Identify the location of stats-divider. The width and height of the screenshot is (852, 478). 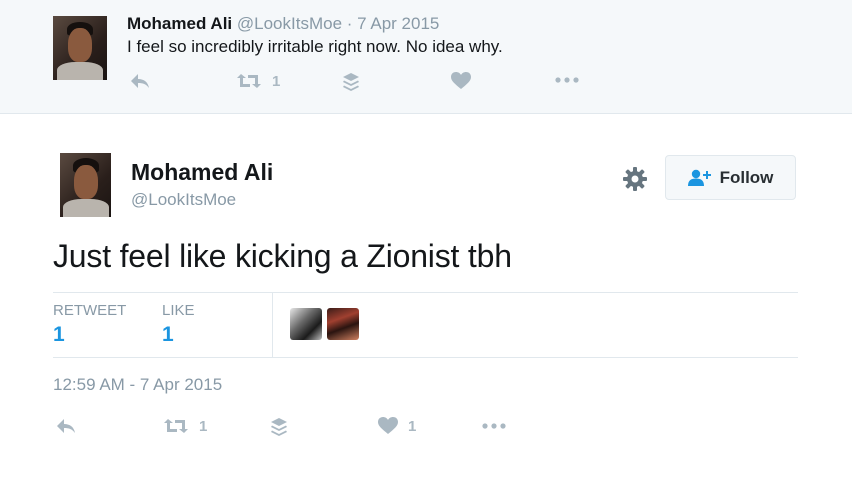
(272, 325).